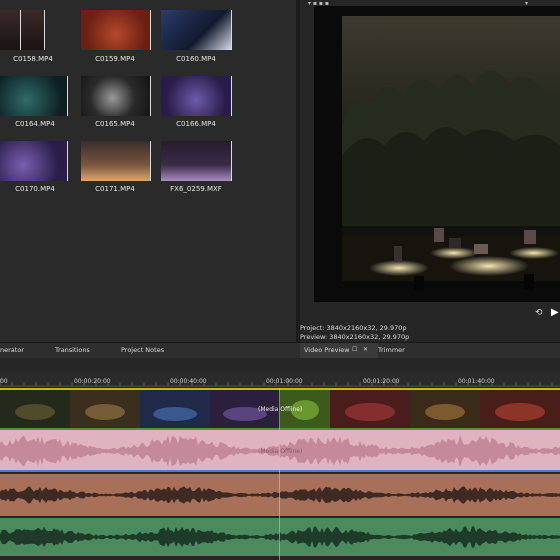 Image resolution: width=560 pixels, height=560 pixels. What do you see at coordinates (284, 381) in the screenshot?
I see `ruler-label: 00:01:00:00` at bounding box center [284, 381].